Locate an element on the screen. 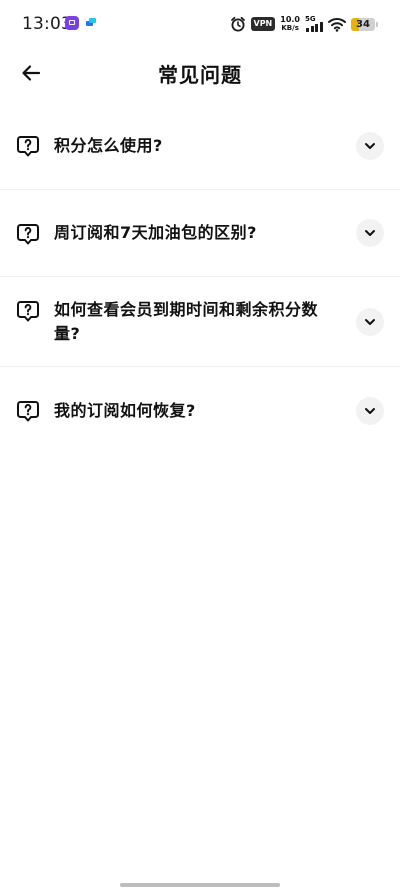 The width and height of the screenshot is (400, 889). status-bar: 13:03 VPN 10.0 KB/s 5G 34 is located at coordinates (200, 24).